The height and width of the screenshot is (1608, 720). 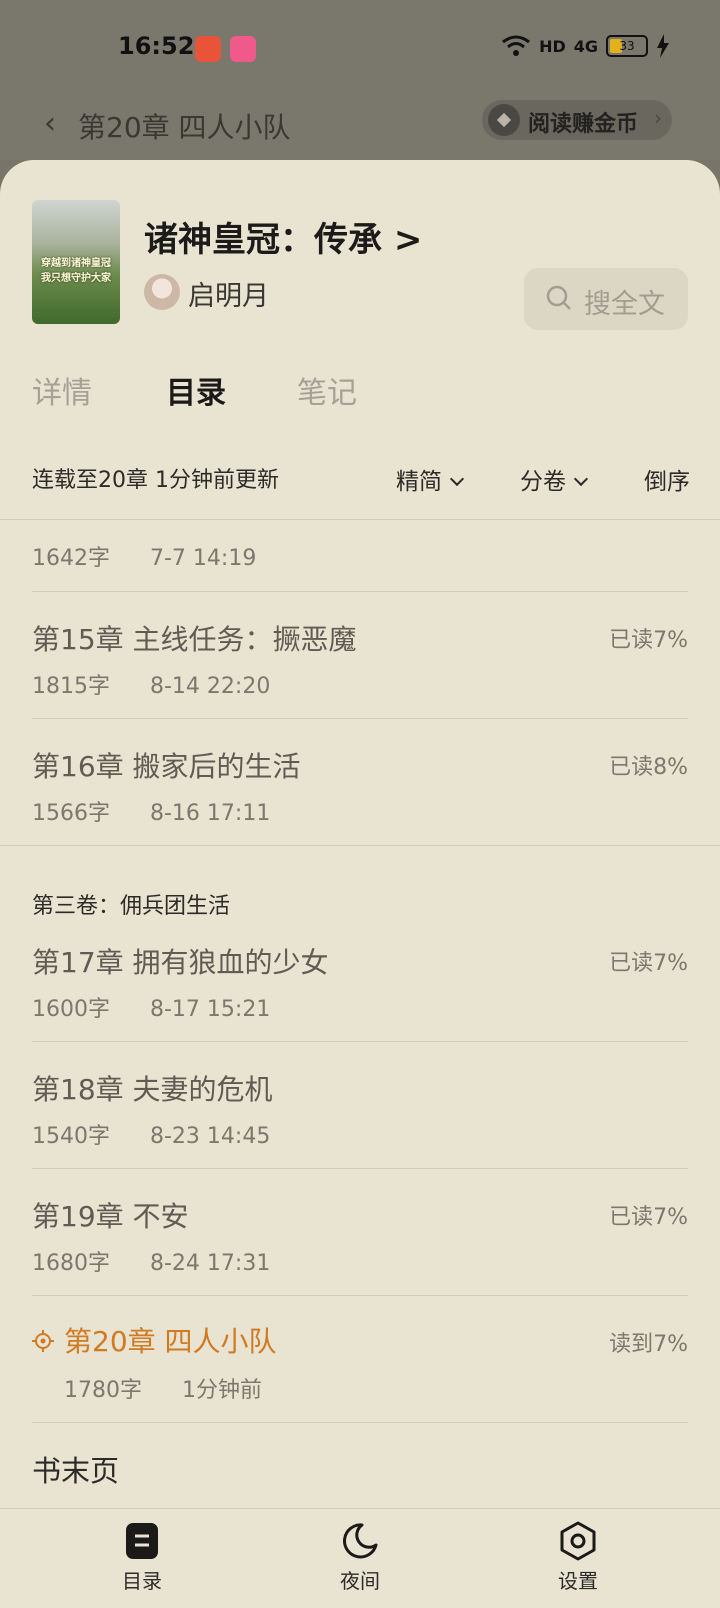 I want to click on book-title: 诸神皇冠：传承 >, so click(x=283, y=236).